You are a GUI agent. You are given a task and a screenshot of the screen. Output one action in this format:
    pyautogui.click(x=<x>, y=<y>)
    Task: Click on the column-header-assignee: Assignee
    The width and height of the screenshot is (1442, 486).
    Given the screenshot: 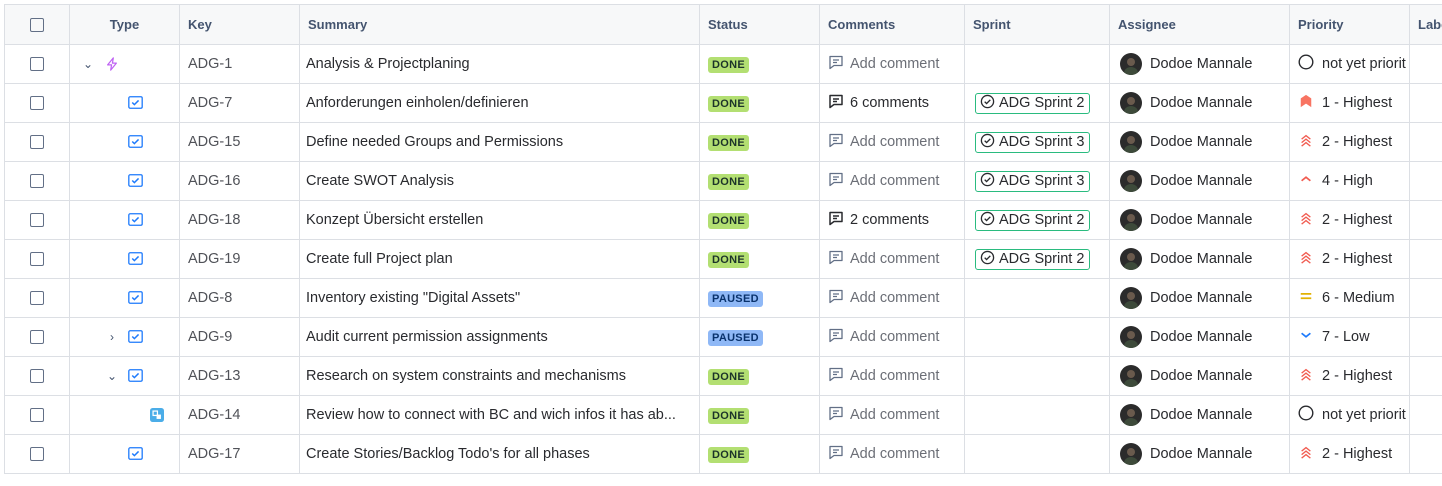 What is the action you would take?
    pyautogui.click(x=1199, y=24)
    